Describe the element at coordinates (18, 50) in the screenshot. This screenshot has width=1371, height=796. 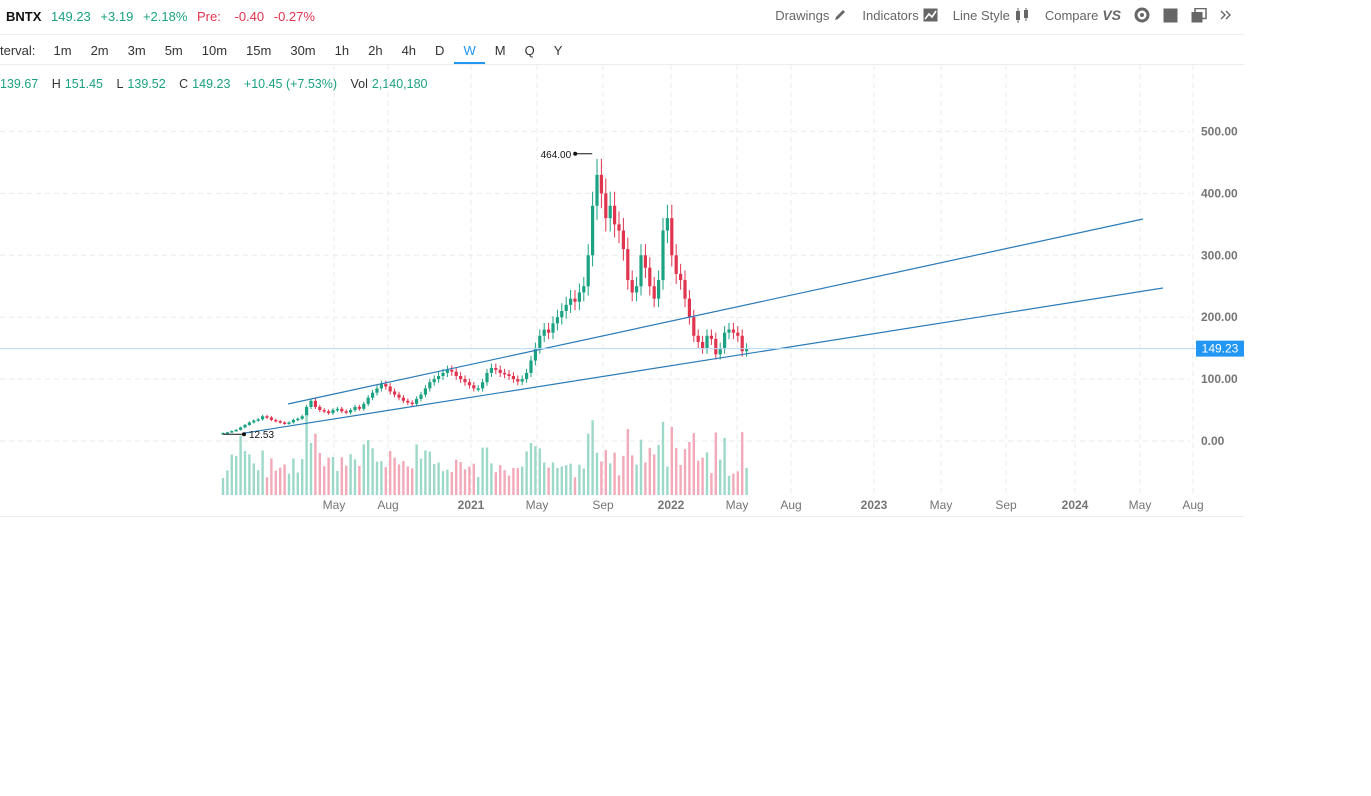
I see `interval-label: terval:` at that location.